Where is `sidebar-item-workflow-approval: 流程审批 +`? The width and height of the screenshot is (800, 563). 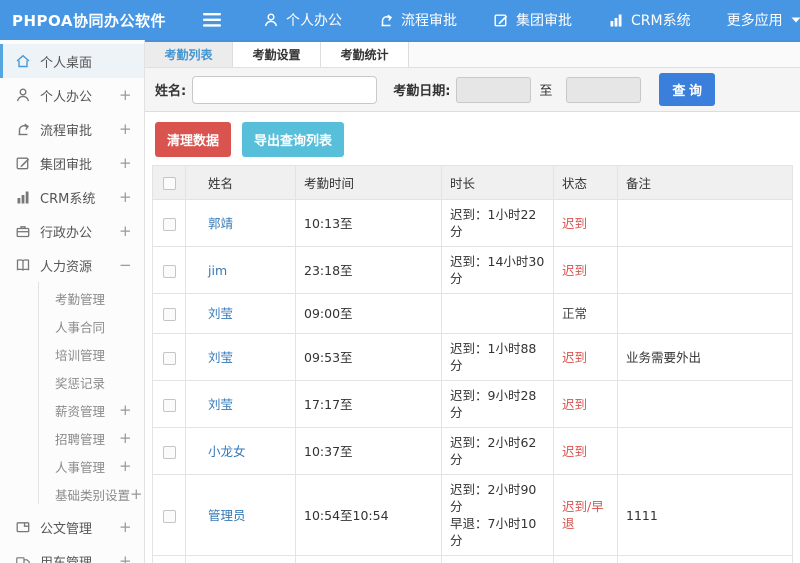
sidebar-item-workflow-approval: 流程审批 + is located at coordinates (72, 129).